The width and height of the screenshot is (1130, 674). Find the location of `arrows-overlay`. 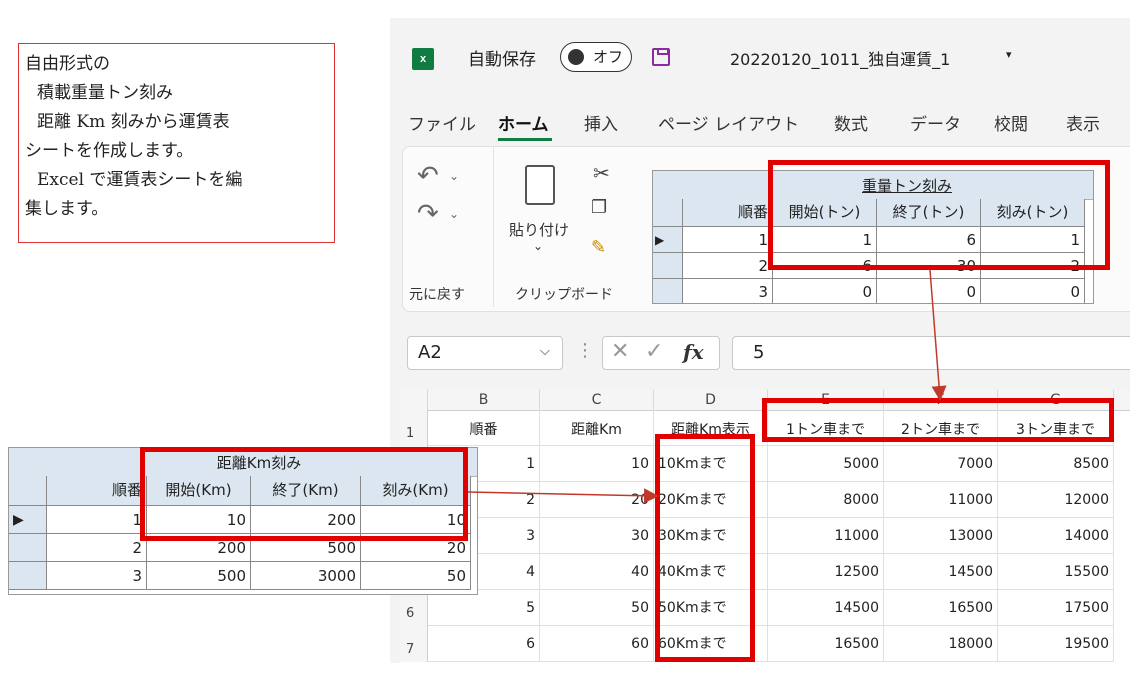

arrows-overlay is located at coordinates (707, 386).